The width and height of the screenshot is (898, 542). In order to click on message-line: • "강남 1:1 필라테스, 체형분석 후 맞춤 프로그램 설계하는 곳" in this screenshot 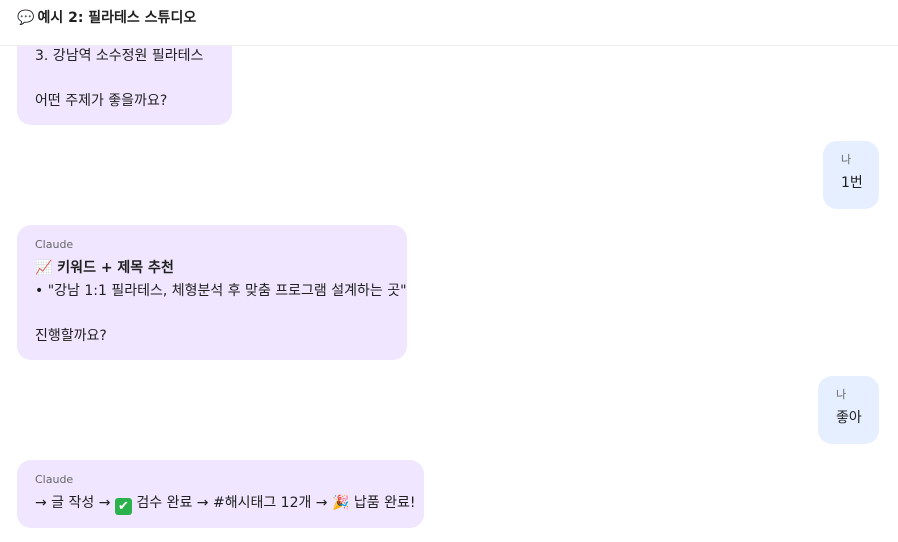, I will do `click(221, 290)`.